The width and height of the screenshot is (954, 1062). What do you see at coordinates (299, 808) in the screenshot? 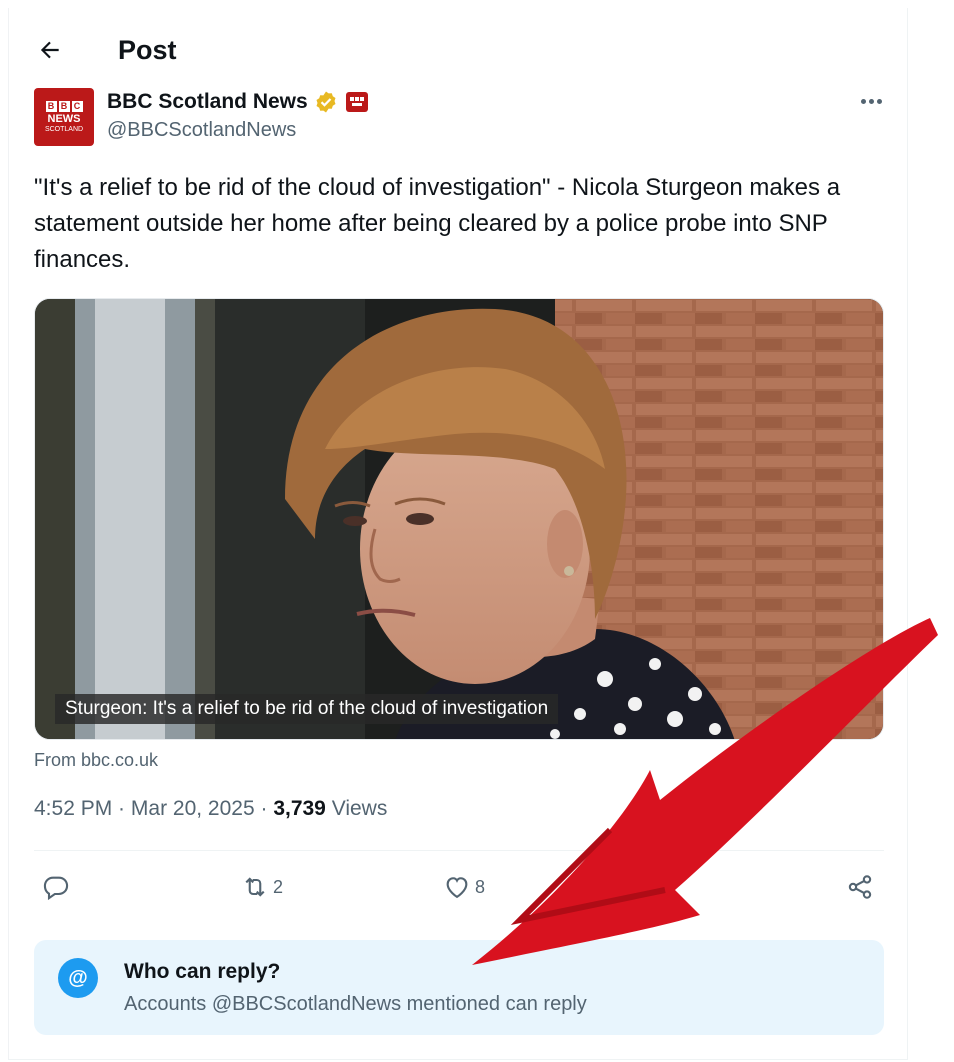
I see `views-count: 3,739` at bounding box center [299, 808].